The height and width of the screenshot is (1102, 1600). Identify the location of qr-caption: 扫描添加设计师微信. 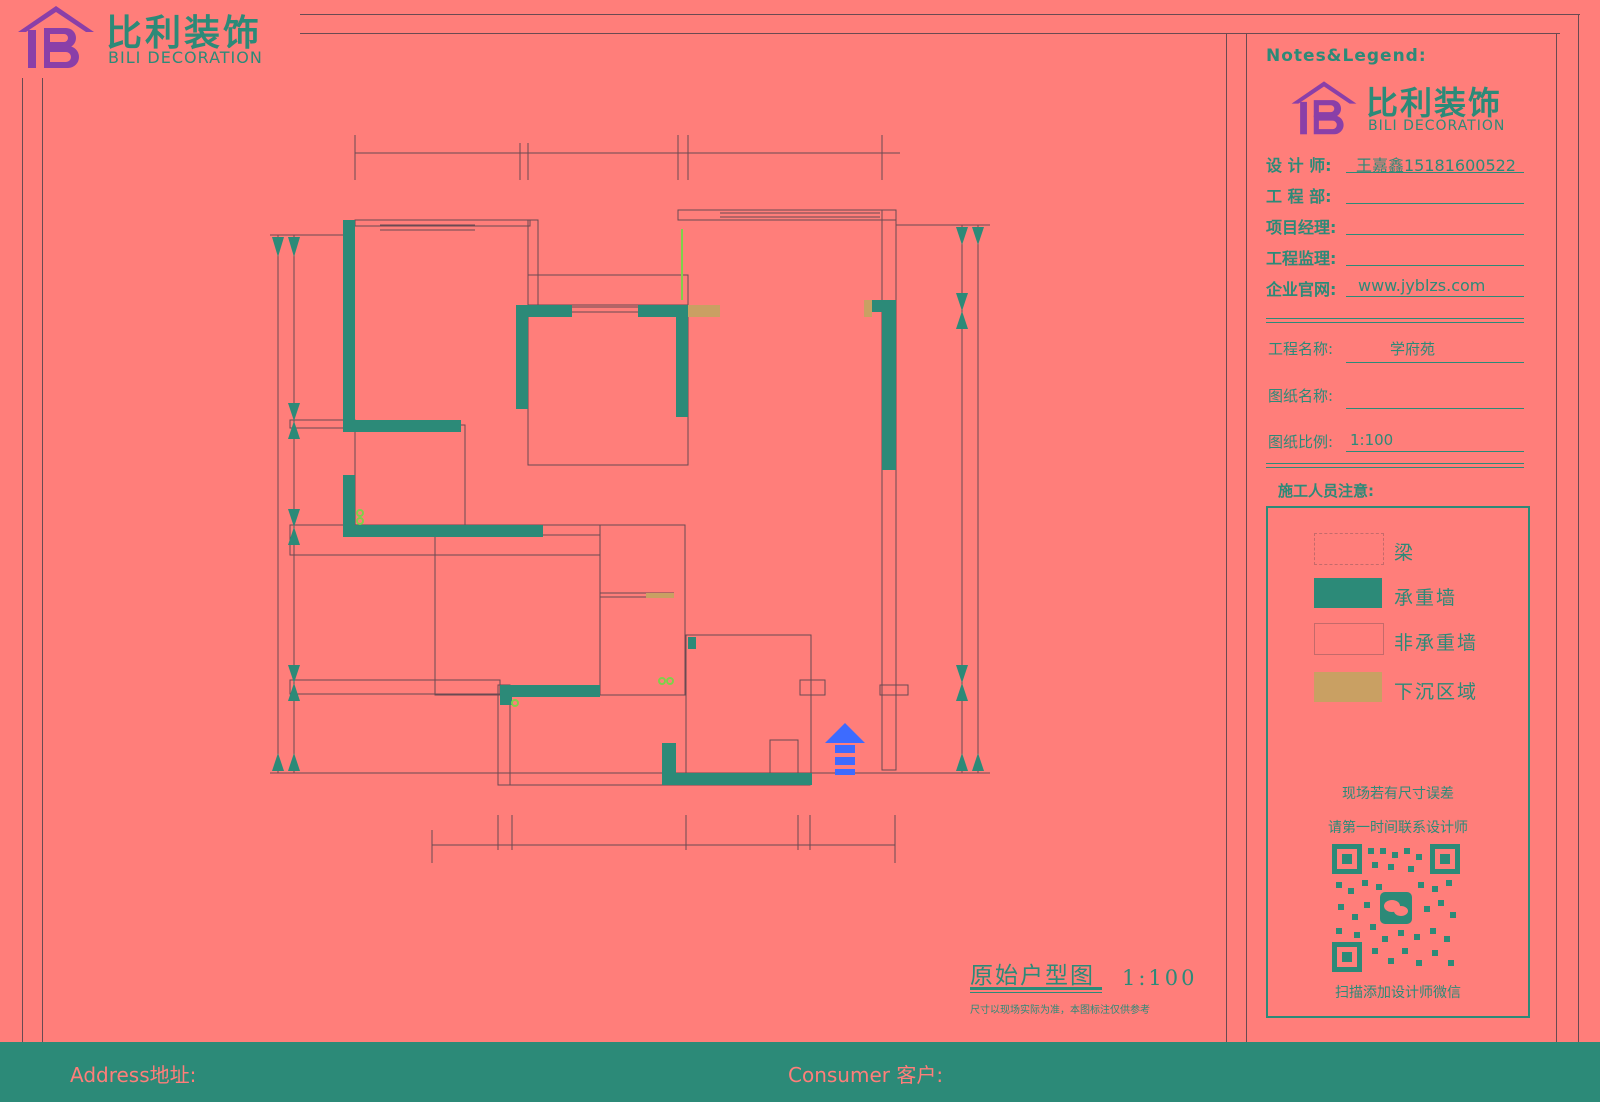
(1398, 993).